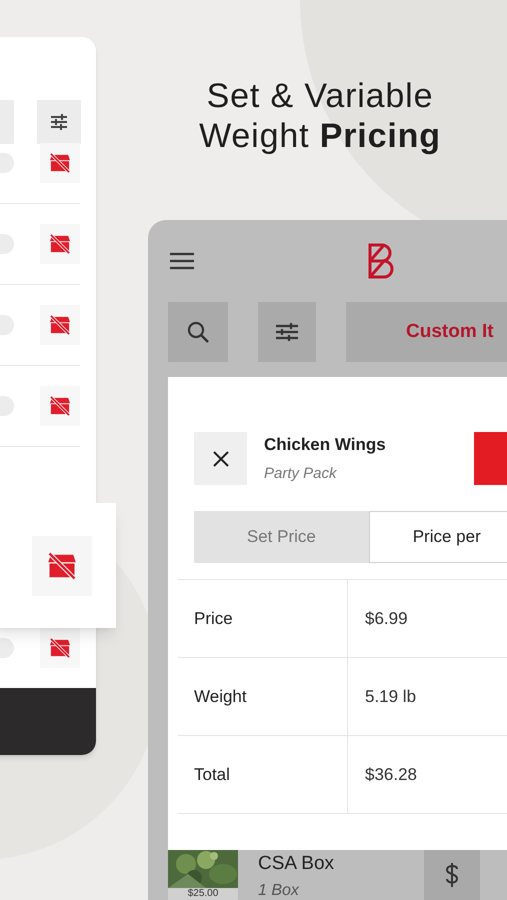 The width and height of the screenshot is (507, 900). Describe the element at coordinates (426, 332) in the screenshot. I see `custom-item-button: Custom It` at that location.